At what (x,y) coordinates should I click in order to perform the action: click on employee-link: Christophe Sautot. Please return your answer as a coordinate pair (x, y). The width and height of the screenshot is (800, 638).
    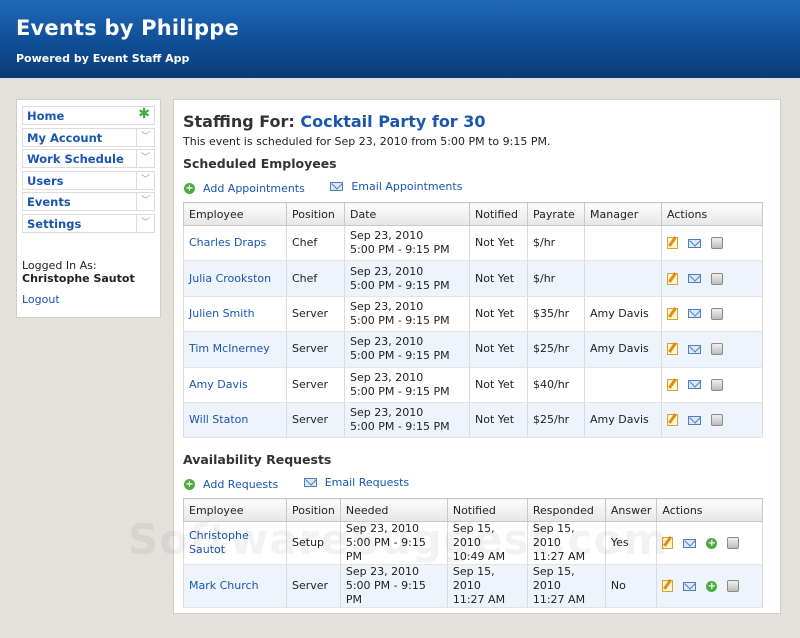
    Looking at the image, I should click on (219, 542).